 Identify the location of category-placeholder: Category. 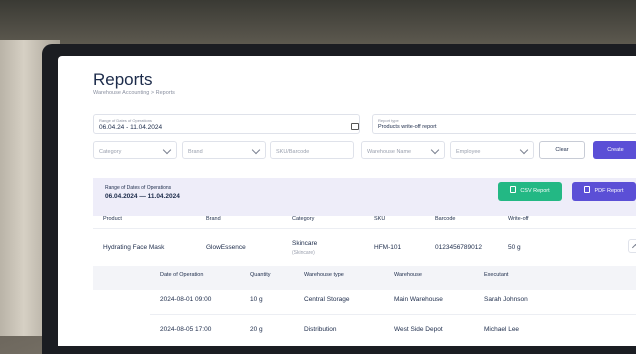
(110, 152).